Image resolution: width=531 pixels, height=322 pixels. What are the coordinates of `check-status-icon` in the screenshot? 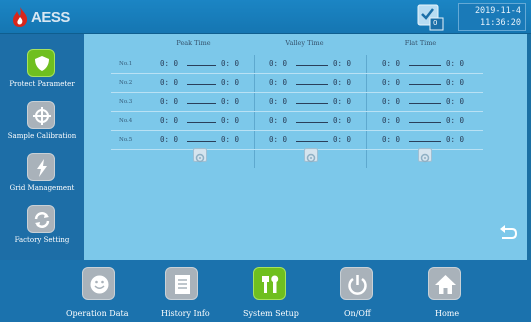 It's located at (430, 17).